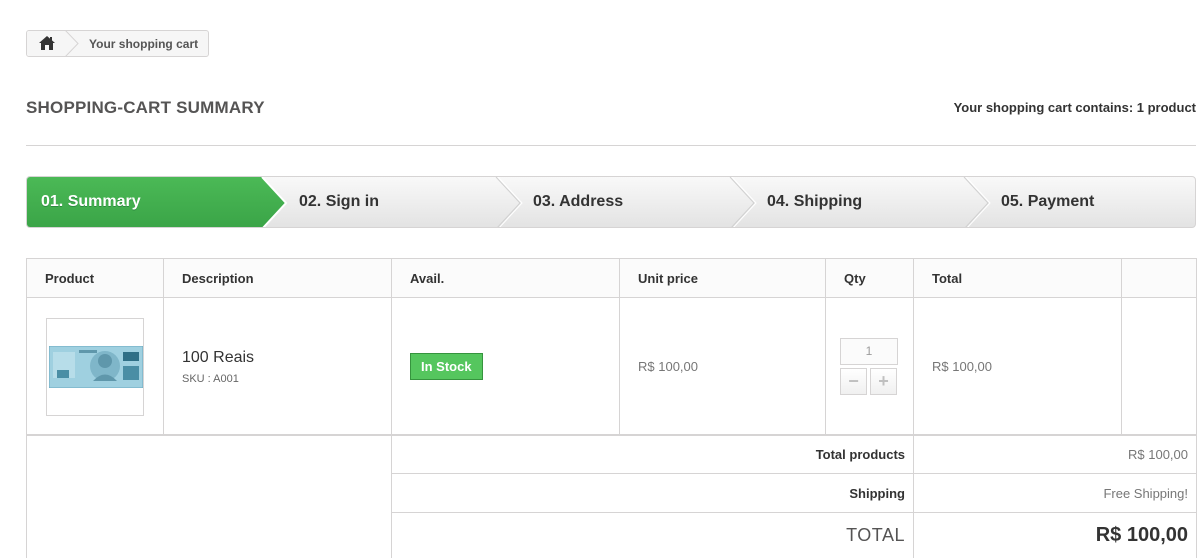 Image resolution: width=1199 pixels, height=558 pixels. Describe the element at coordinates (722, 278) in the screenshot. I see `header-unit-price: Unit price` at that location.